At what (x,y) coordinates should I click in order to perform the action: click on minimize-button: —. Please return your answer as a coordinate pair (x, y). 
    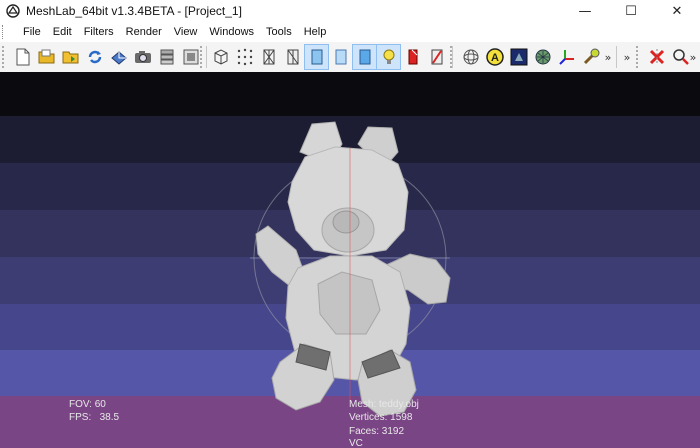
    Looking at the image, I should click on (585, 11).